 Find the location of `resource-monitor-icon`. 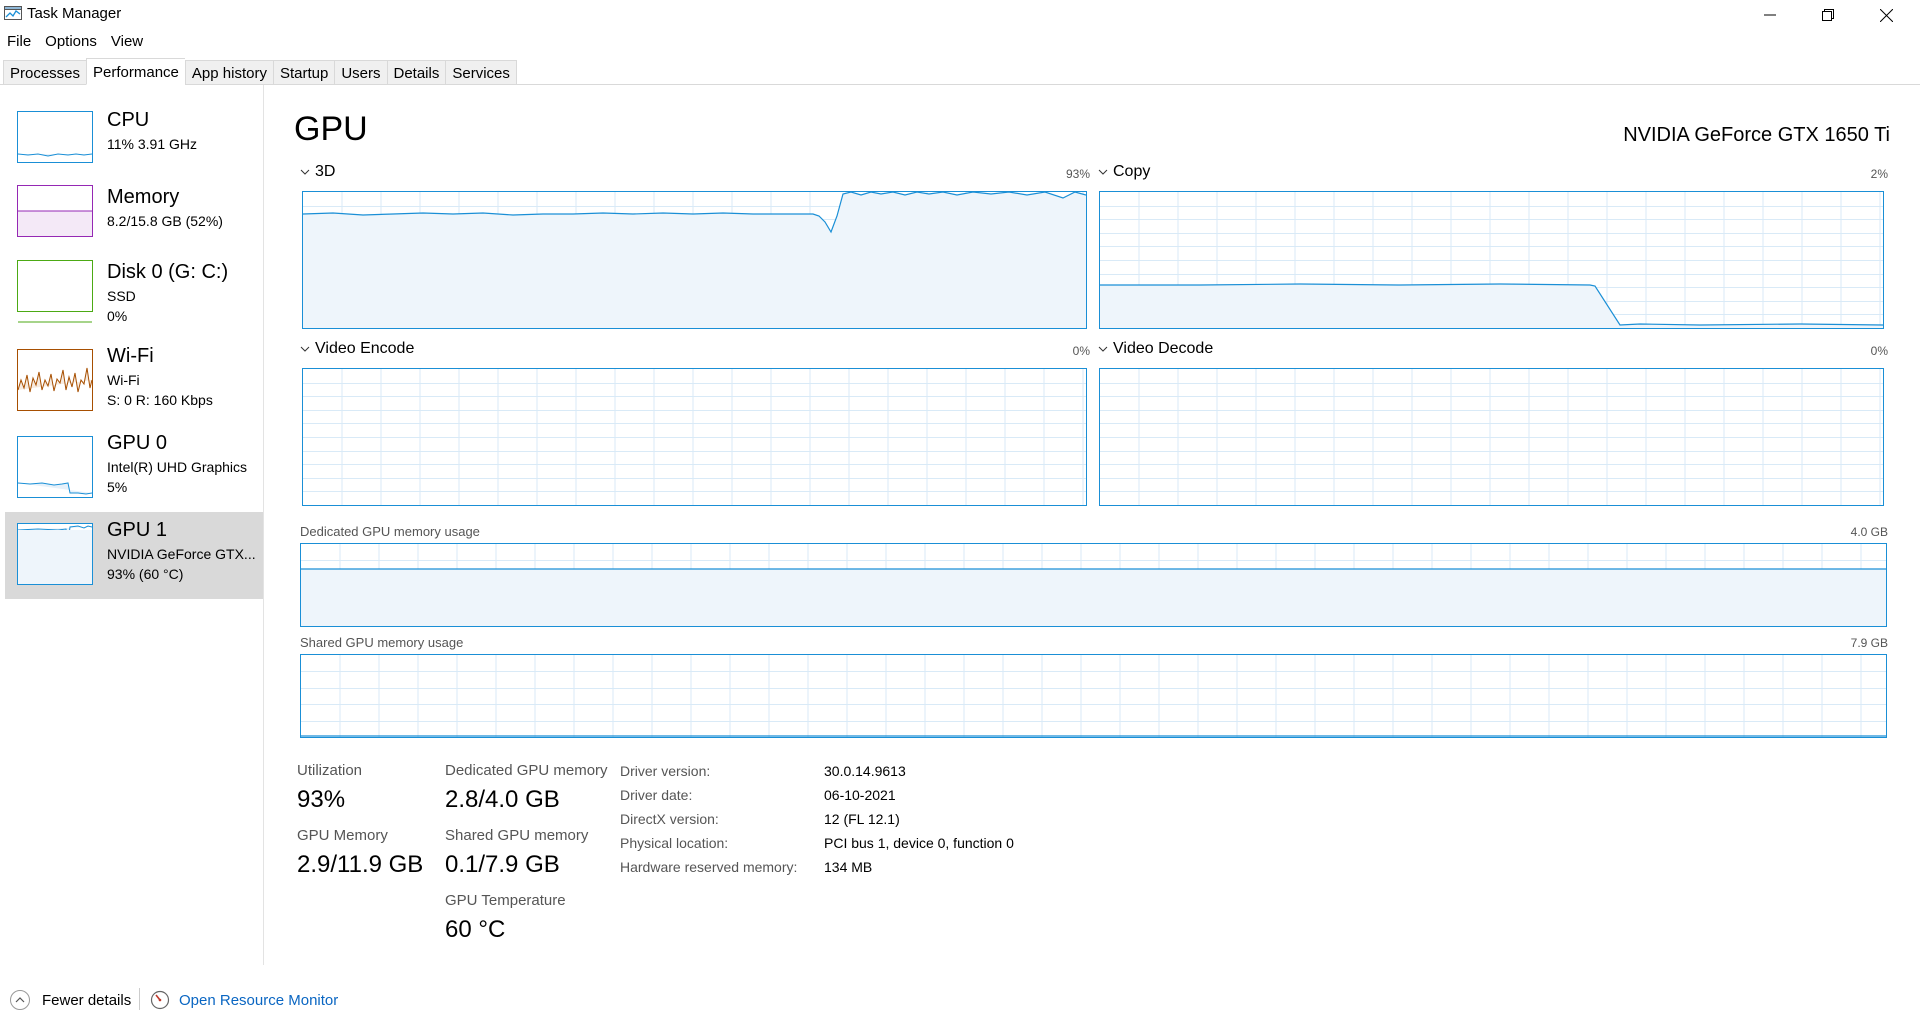

resource-monitor-icon is located at coordinates (160, 1000).